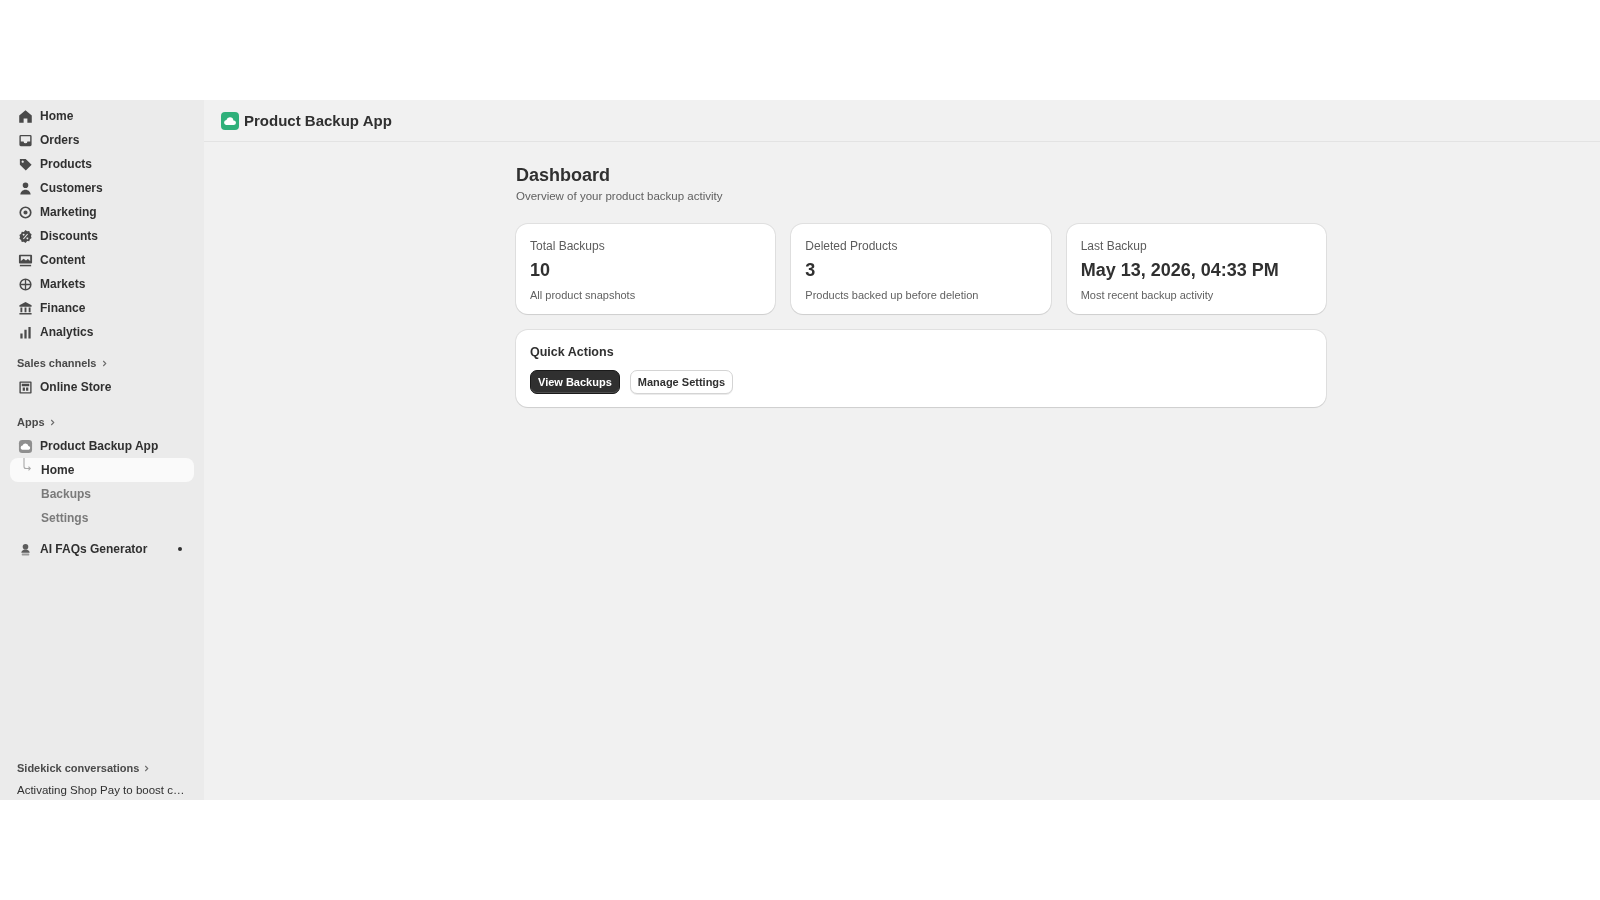 The width and height of the screenshot is (1600, 900). I want to click on stat-value: 10, so click(540, 270).